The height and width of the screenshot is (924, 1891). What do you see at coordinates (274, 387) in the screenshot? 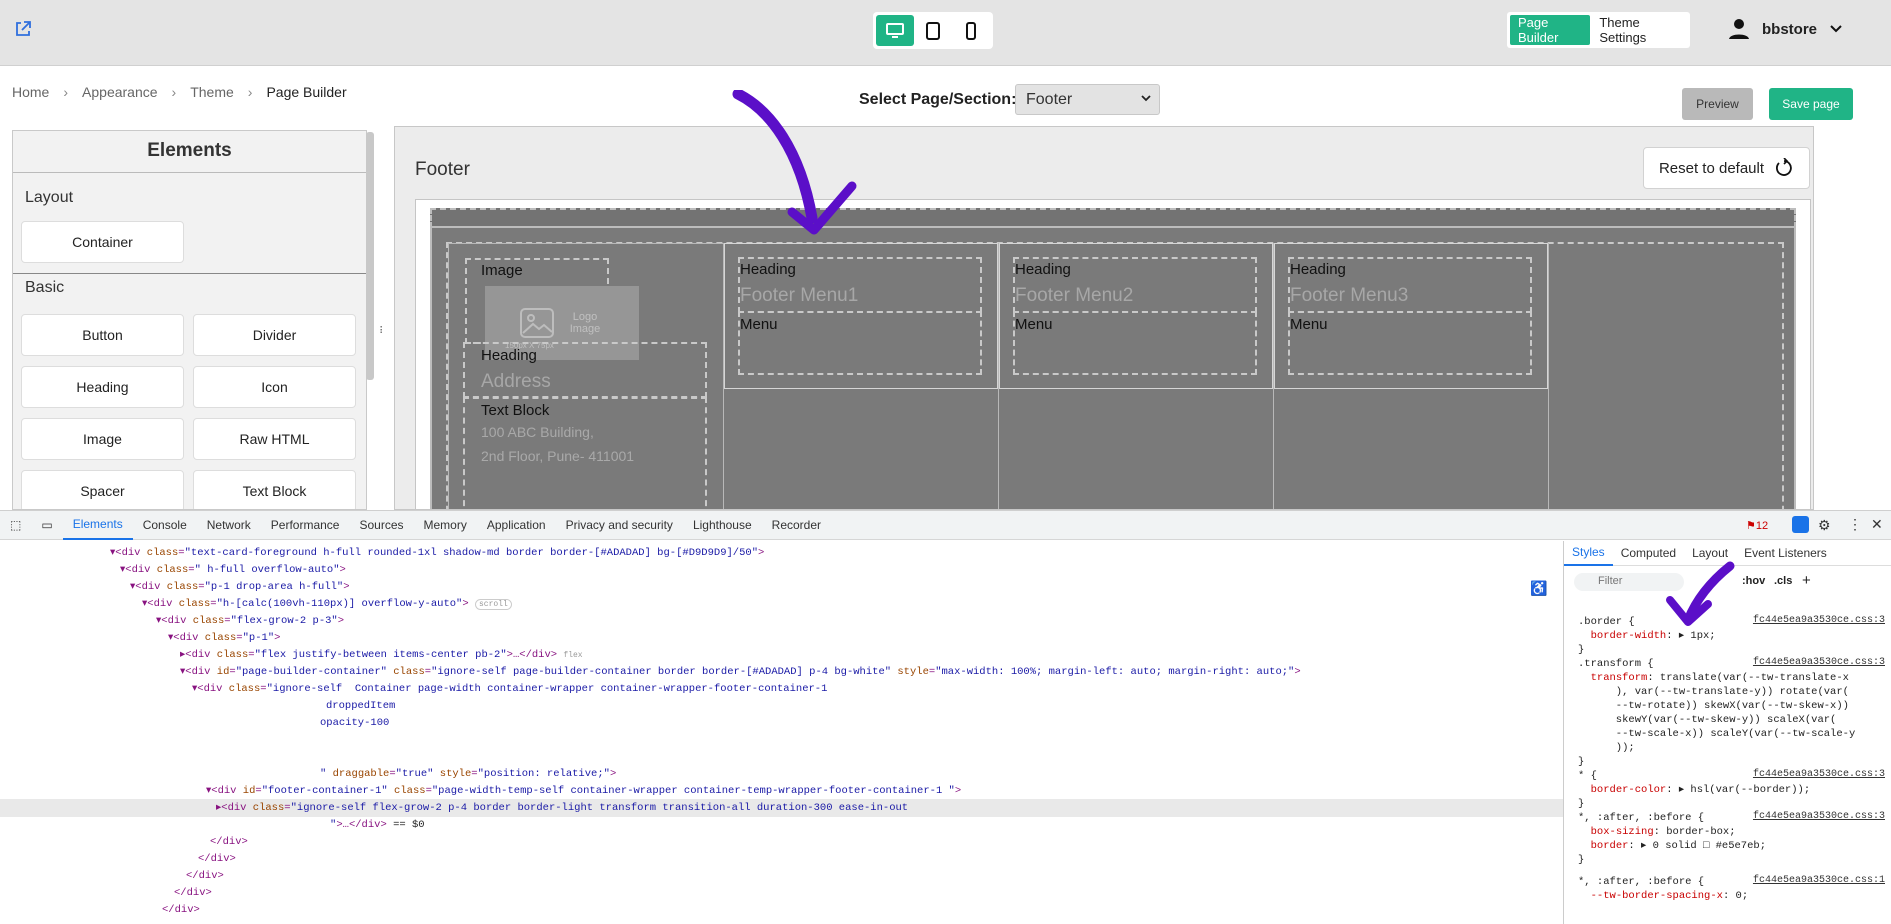
I see `icon-element: Icon` at bounding box center [274, 387].